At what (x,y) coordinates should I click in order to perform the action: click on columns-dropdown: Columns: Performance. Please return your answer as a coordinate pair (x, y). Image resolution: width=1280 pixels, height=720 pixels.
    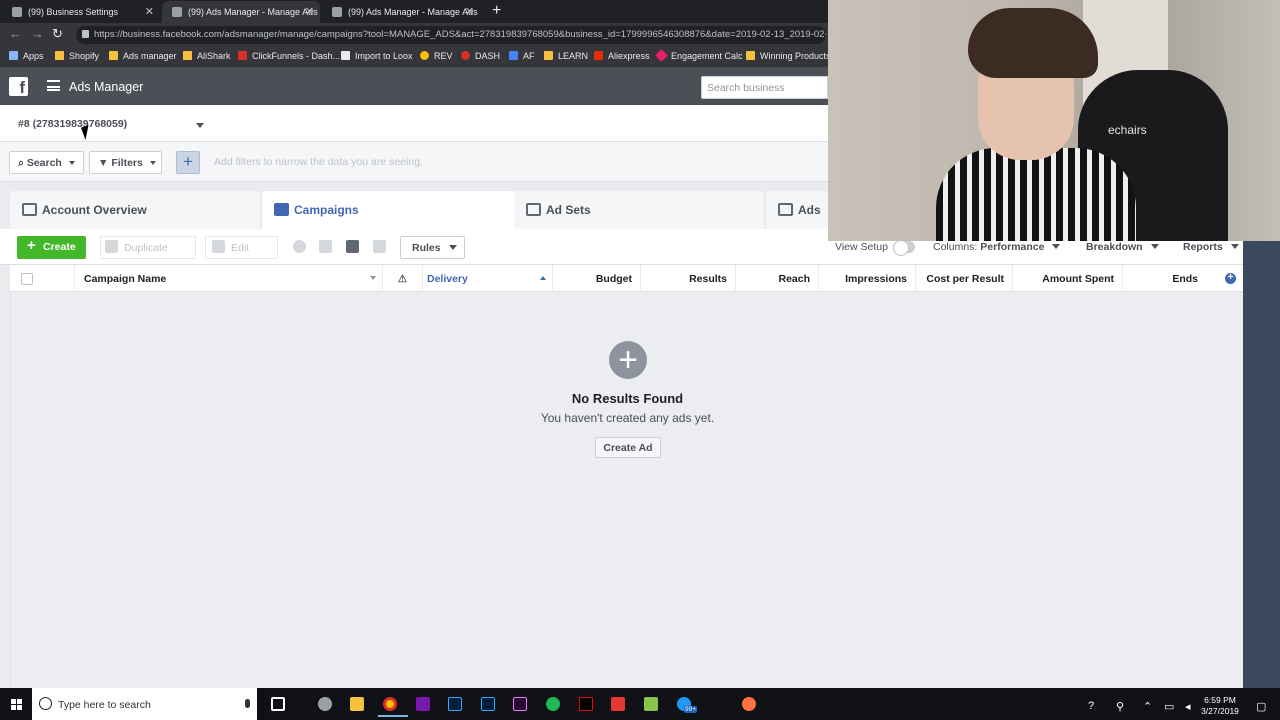
    Looking at the image, I should click on (997, 247).